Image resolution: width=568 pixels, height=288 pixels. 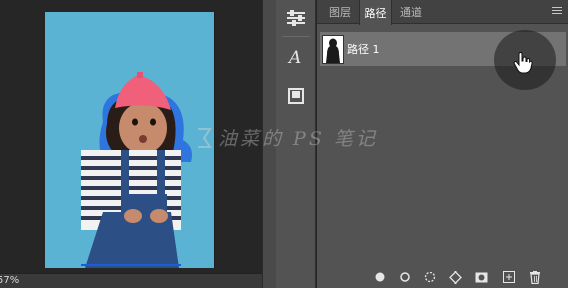 What do you see at coordinates (340, 12) in the screenshot?
I see `tab-layers: 图层` at bounding box center [340, 12].